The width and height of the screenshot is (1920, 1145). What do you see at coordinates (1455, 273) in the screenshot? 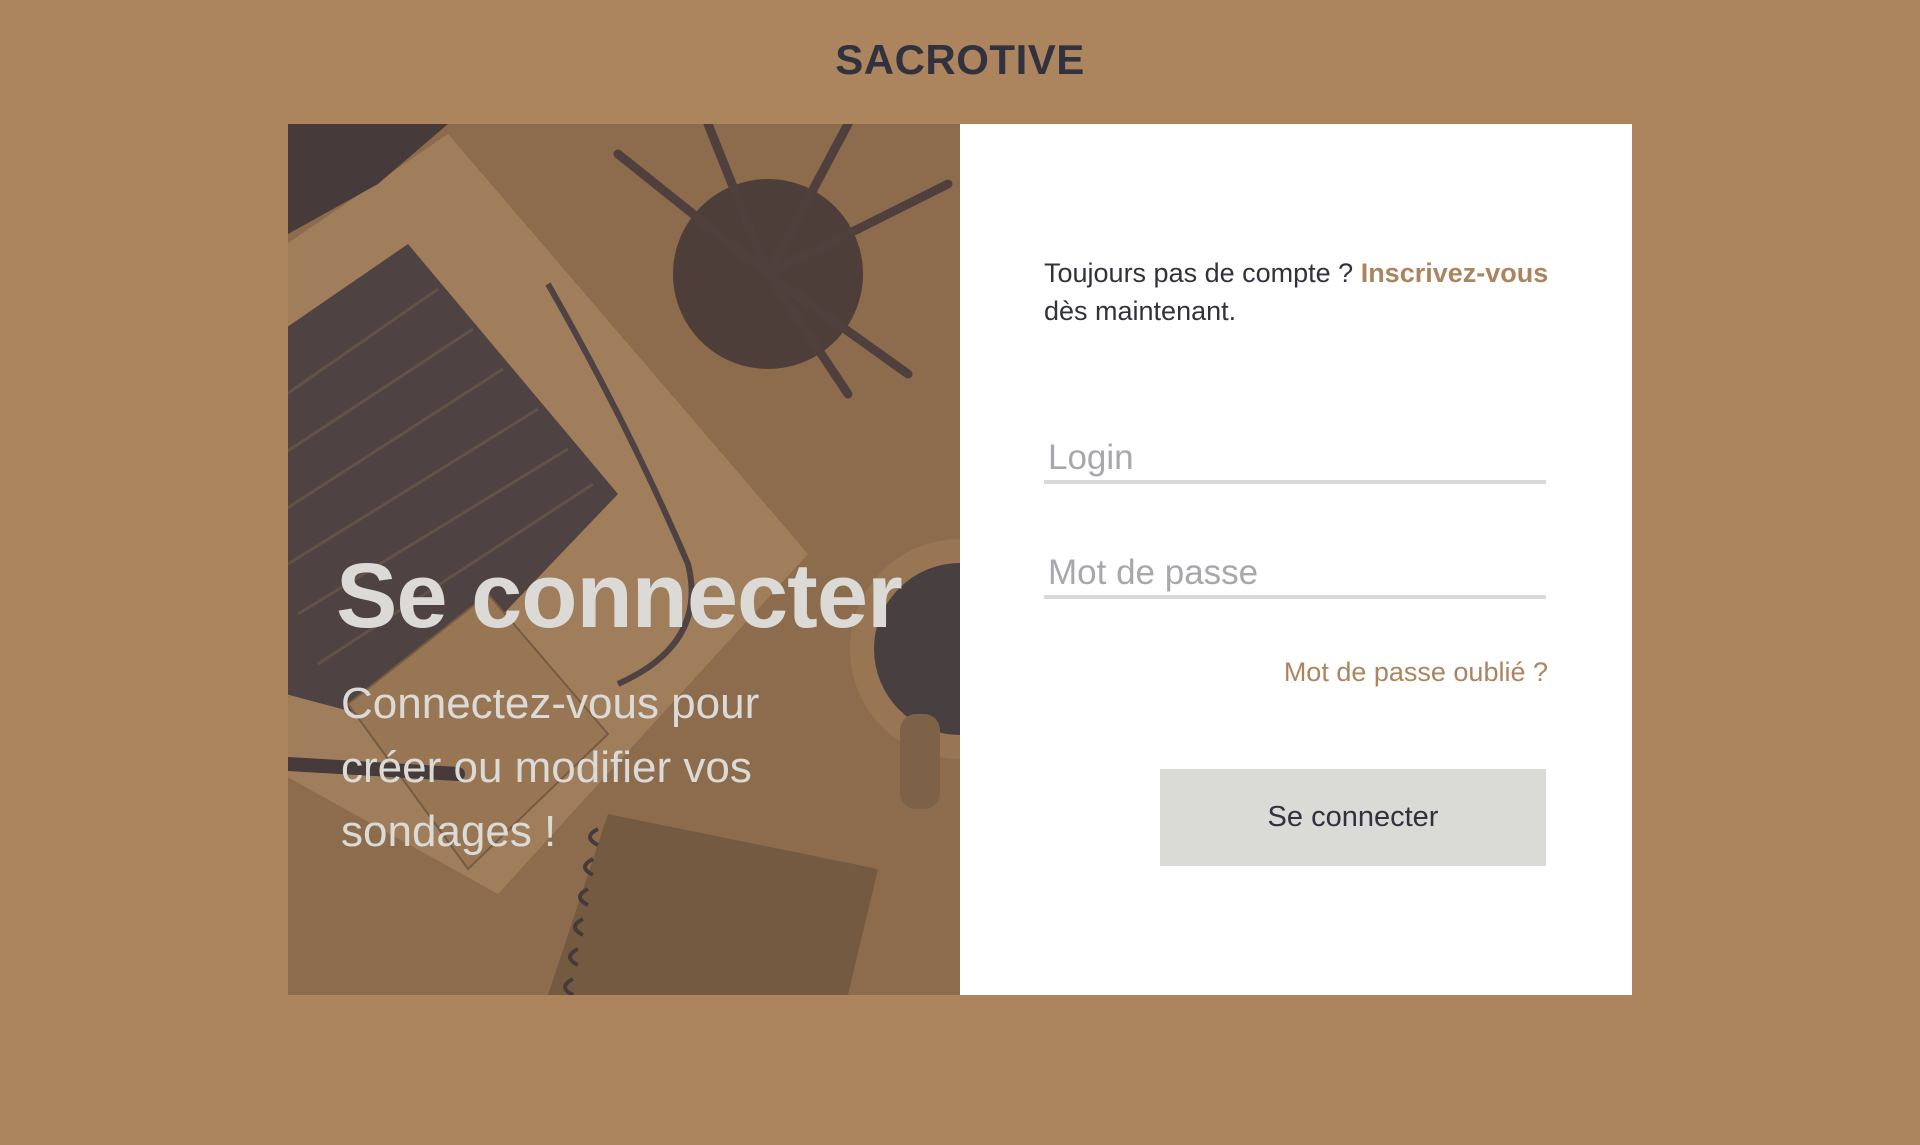
I see `signup-link: Inscrivez-vous` at bounding box center [1455, 273].